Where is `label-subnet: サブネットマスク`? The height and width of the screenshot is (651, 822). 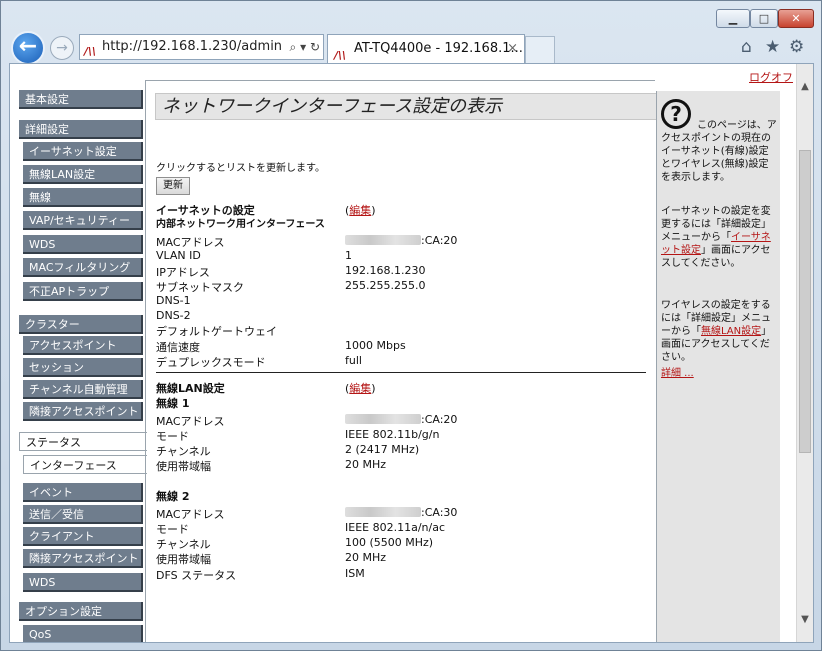
label-subnet: サブネットマスク is located at coordinates (200, 287).